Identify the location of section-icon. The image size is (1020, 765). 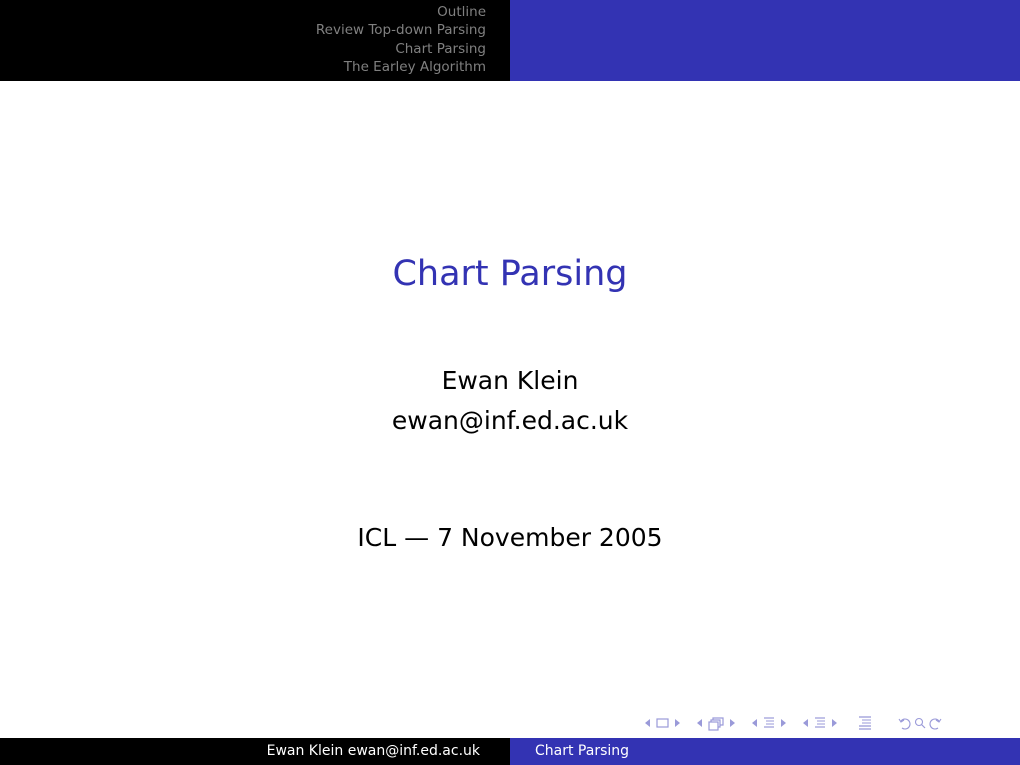
(820, 723).